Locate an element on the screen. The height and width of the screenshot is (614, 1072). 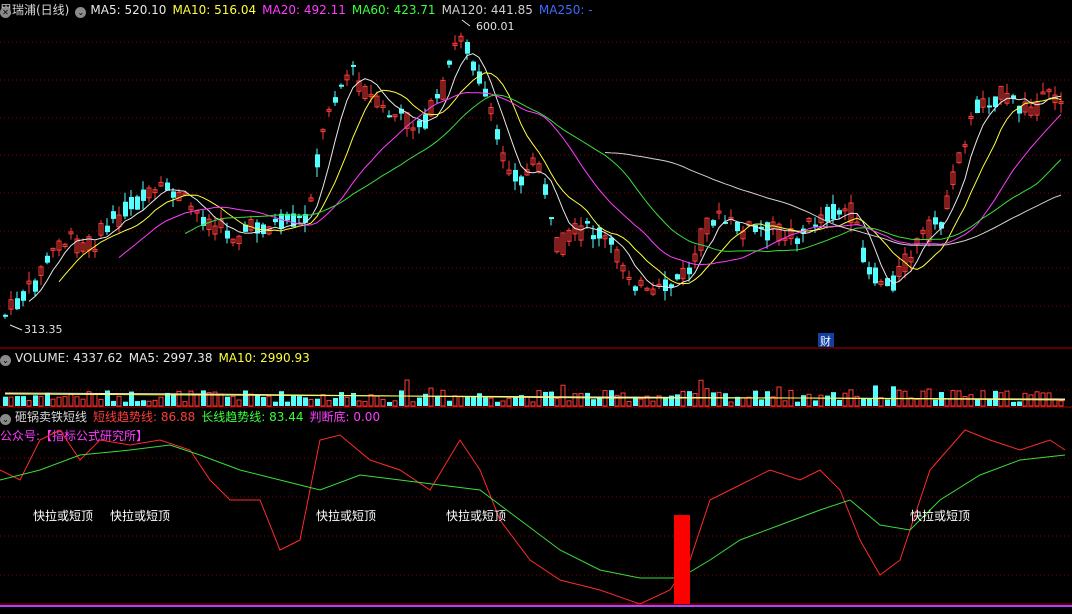
event-marker-label: 财 is located at coordinates (825, 341).